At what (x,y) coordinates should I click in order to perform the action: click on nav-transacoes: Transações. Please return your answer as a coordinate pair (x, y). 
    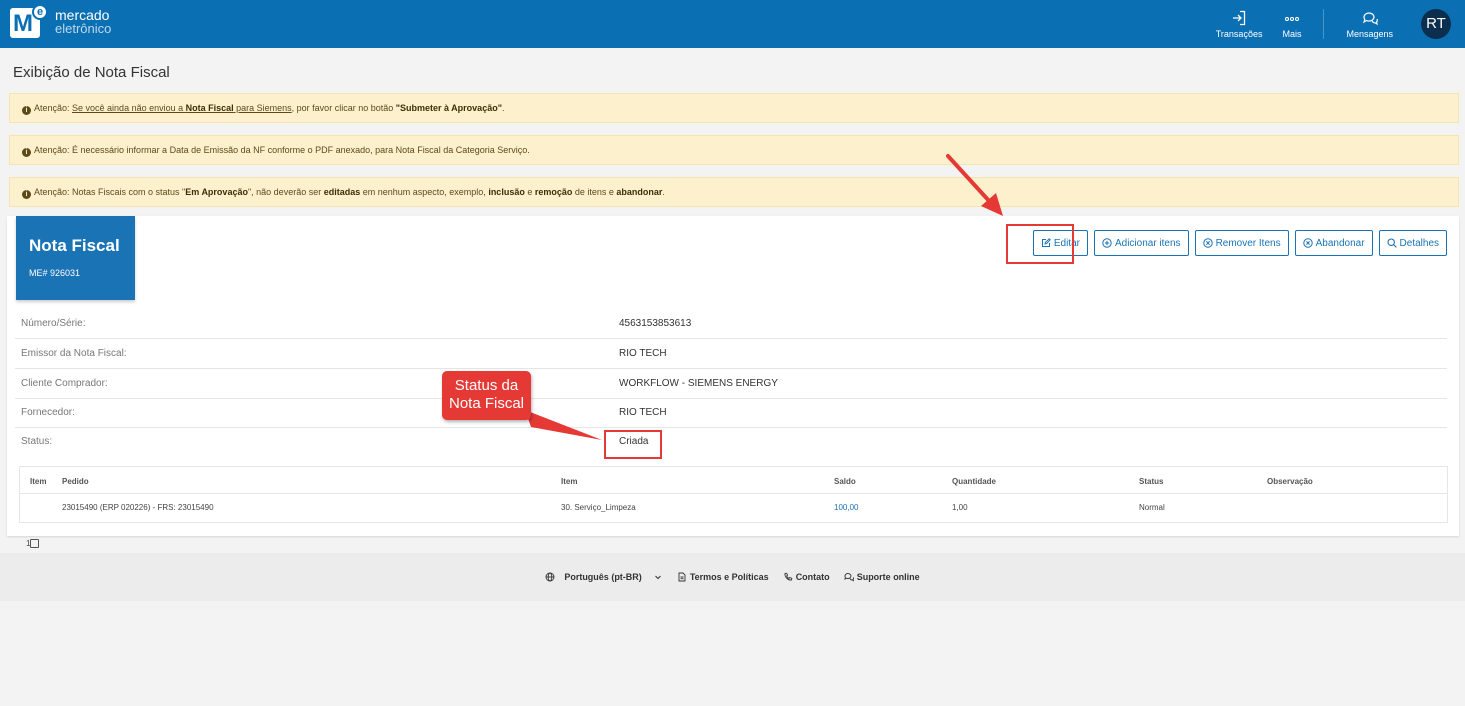
    Looking at the image, I should click on (1239, 24).